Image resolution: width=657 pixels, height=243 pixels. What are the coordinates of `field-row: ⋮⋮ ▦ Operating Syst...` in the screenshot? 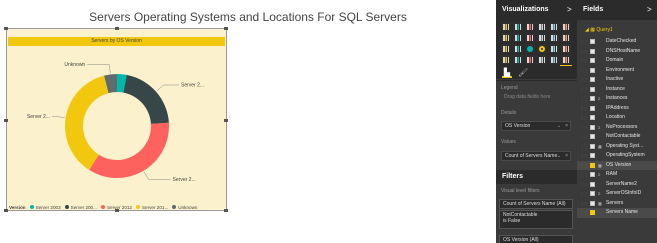 It's located at (617, 147).